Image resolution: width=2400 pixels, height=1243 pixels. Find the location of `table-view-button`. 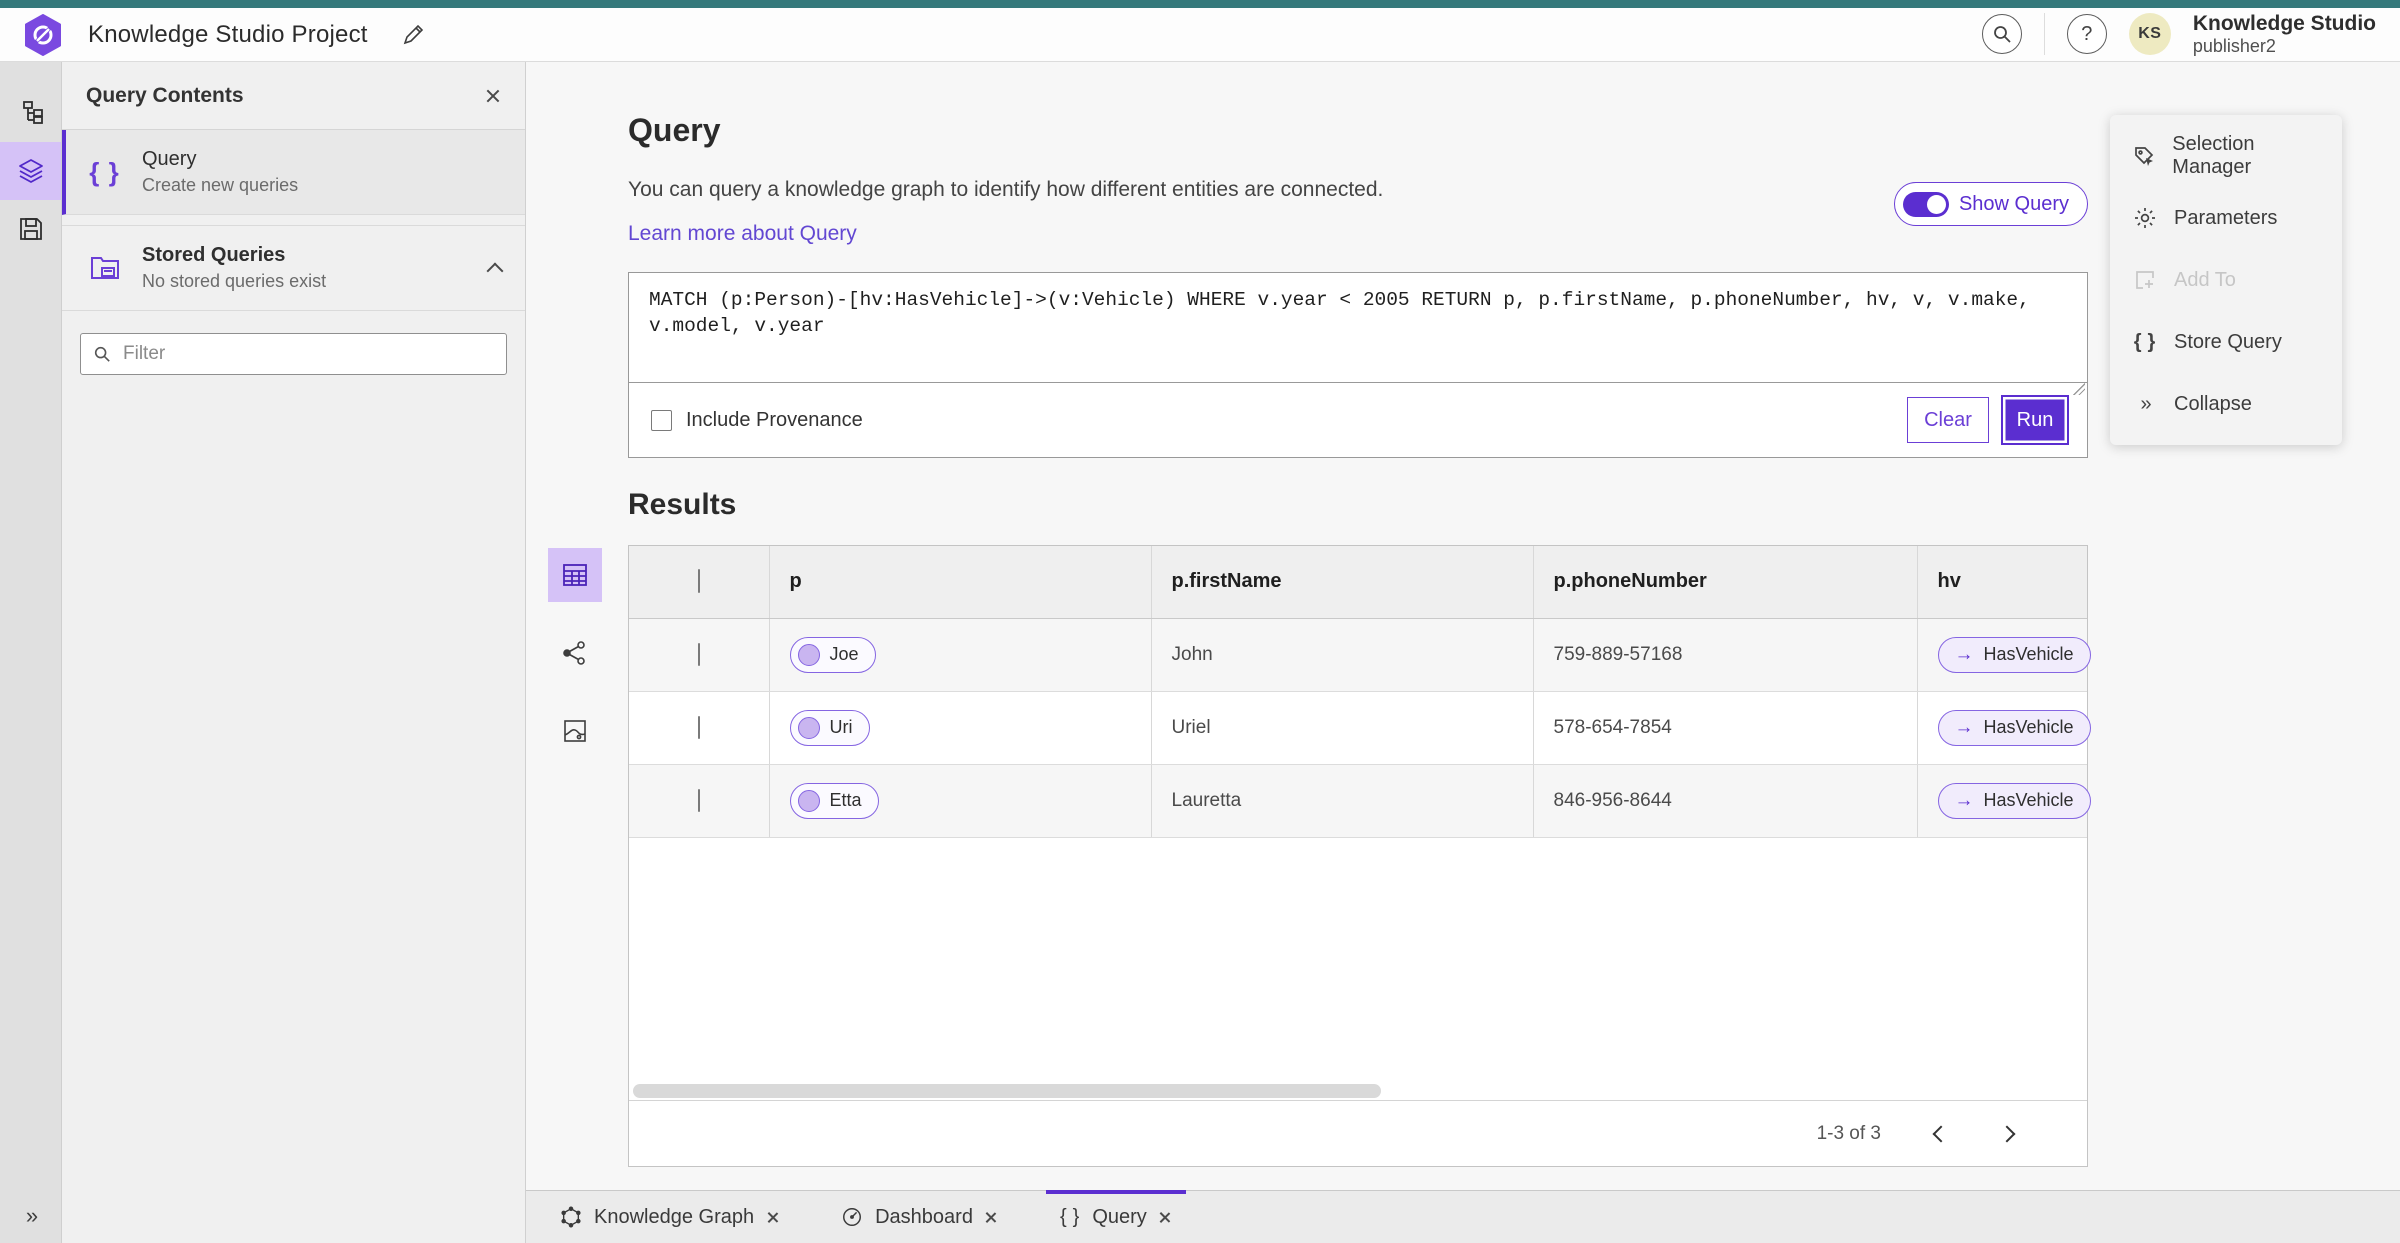

table-view-button is located at coordinates (575, 575).